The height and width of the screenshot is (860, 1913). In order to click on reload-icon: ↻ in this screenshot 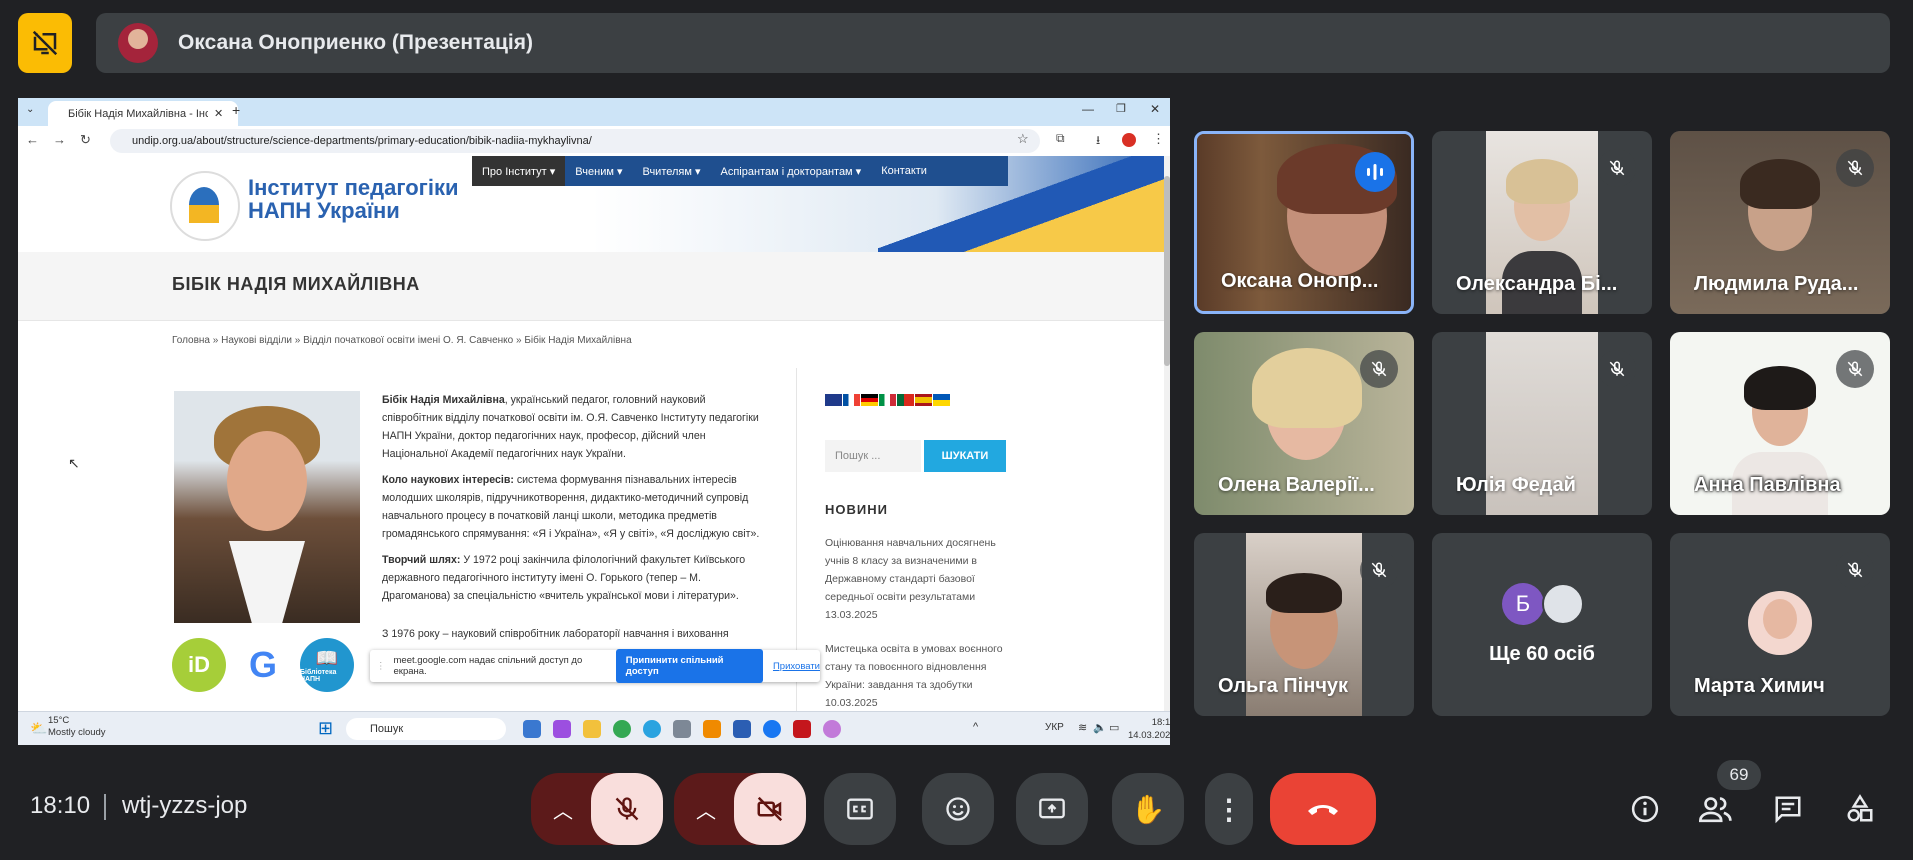, I will do `click(85, 140)`.